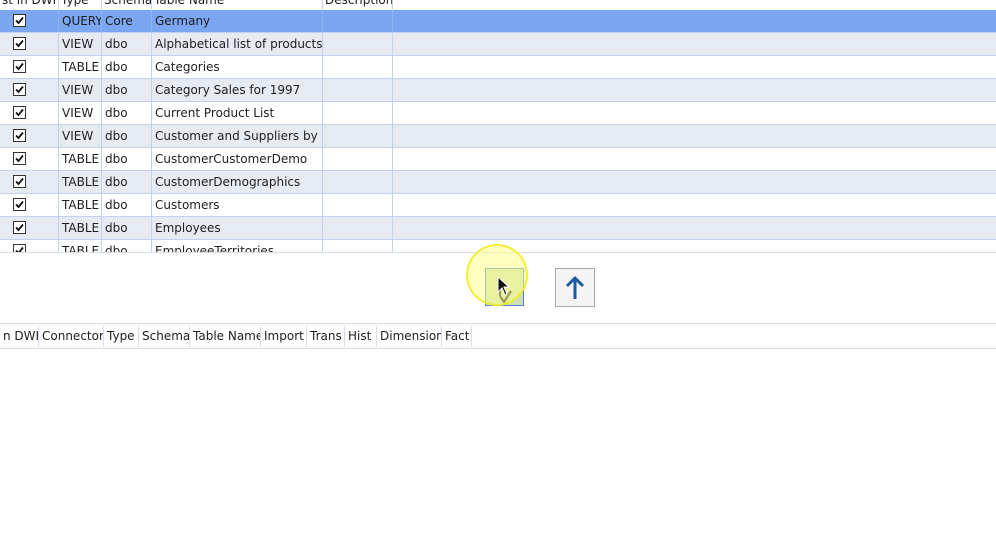 The height and width of the screenshot is (552, 996). Describe the element at coordinates (237, 136) in the screenshot. I see `table-name-cell: Customer and Suppliers by City` at that location.